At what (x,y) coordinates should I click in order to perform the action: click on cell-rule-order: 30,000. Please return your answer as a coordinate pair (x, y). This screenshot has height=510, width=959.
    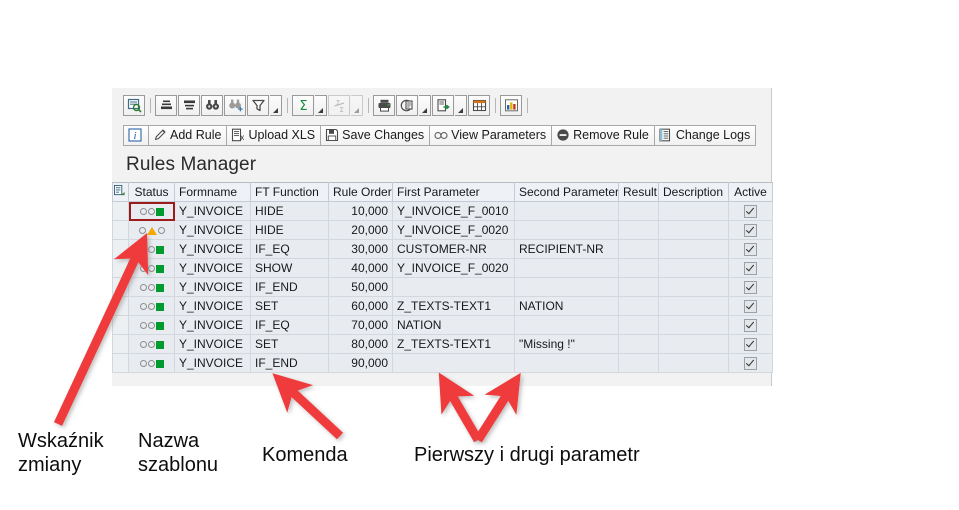
    Looking at the image, I should click on (360, 249).